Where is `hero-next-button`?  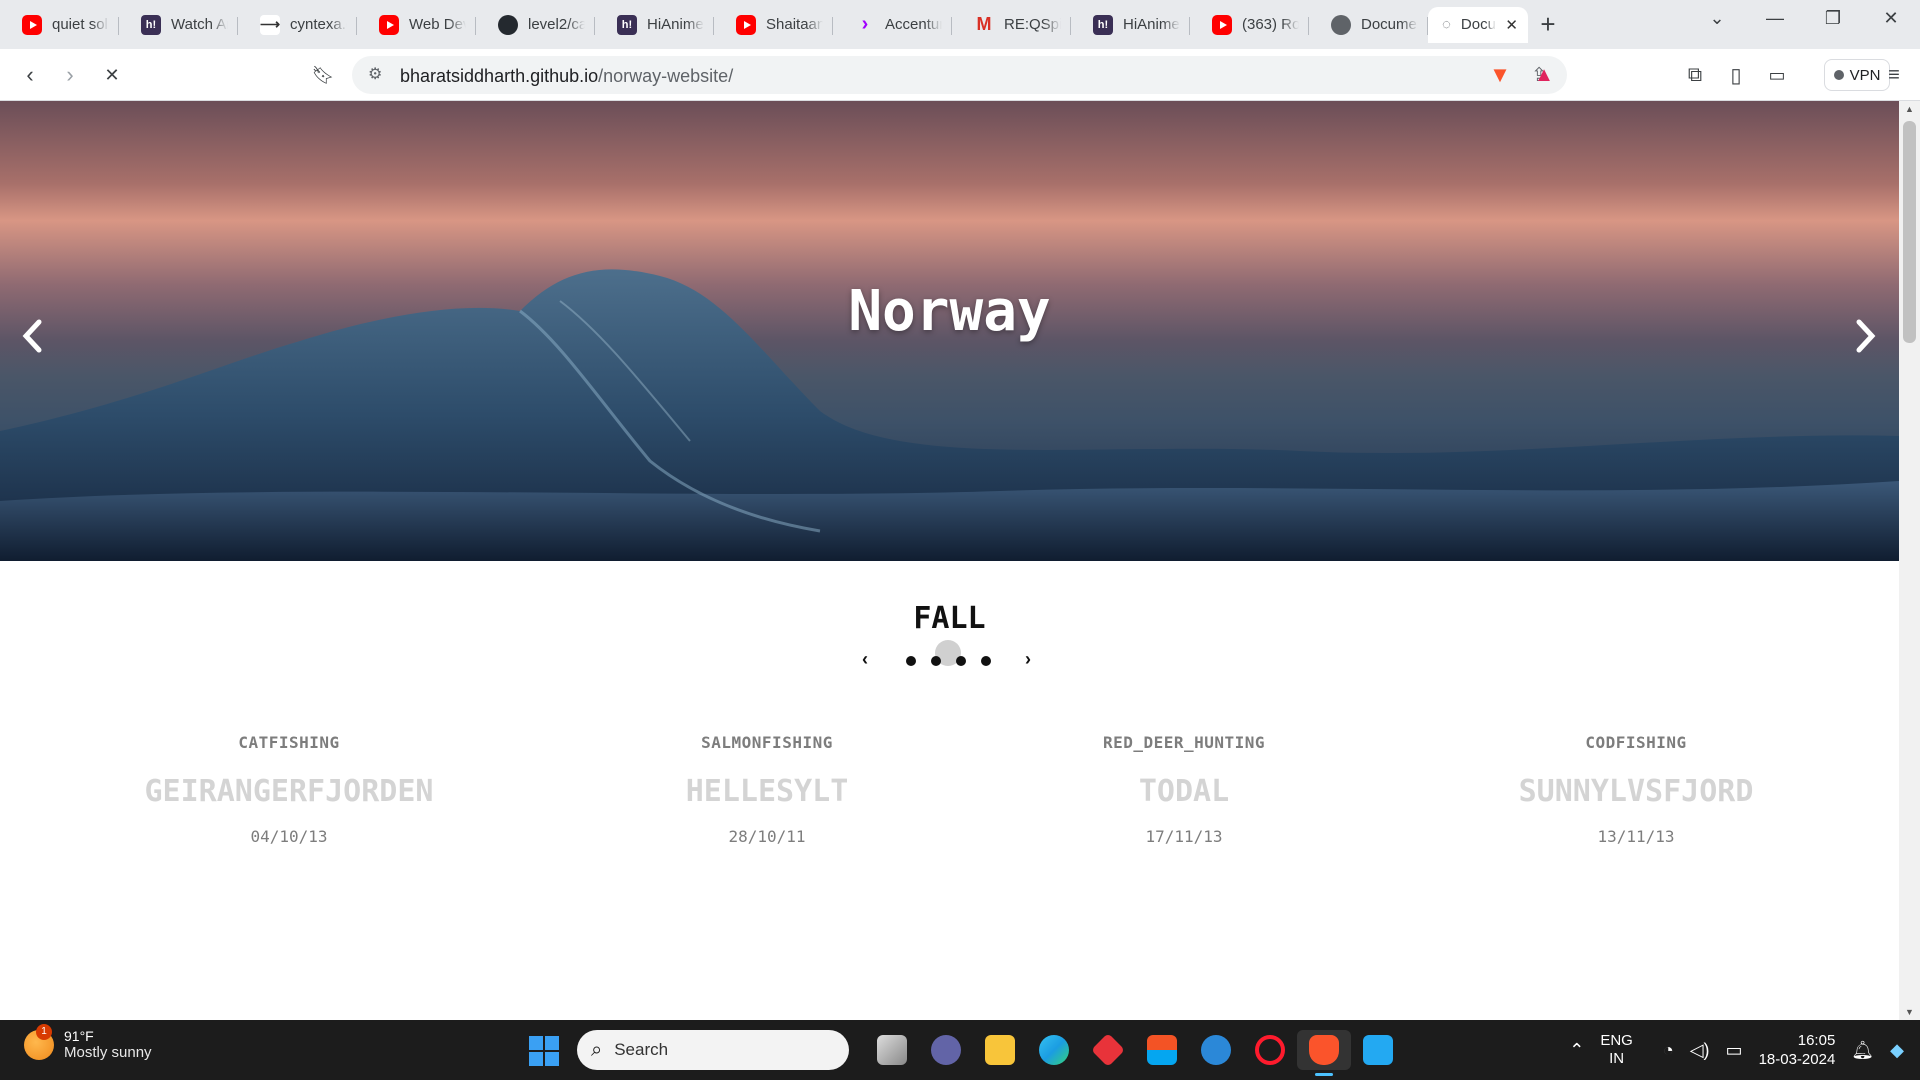
hero-next-button is located at coordinates (1866, 336).